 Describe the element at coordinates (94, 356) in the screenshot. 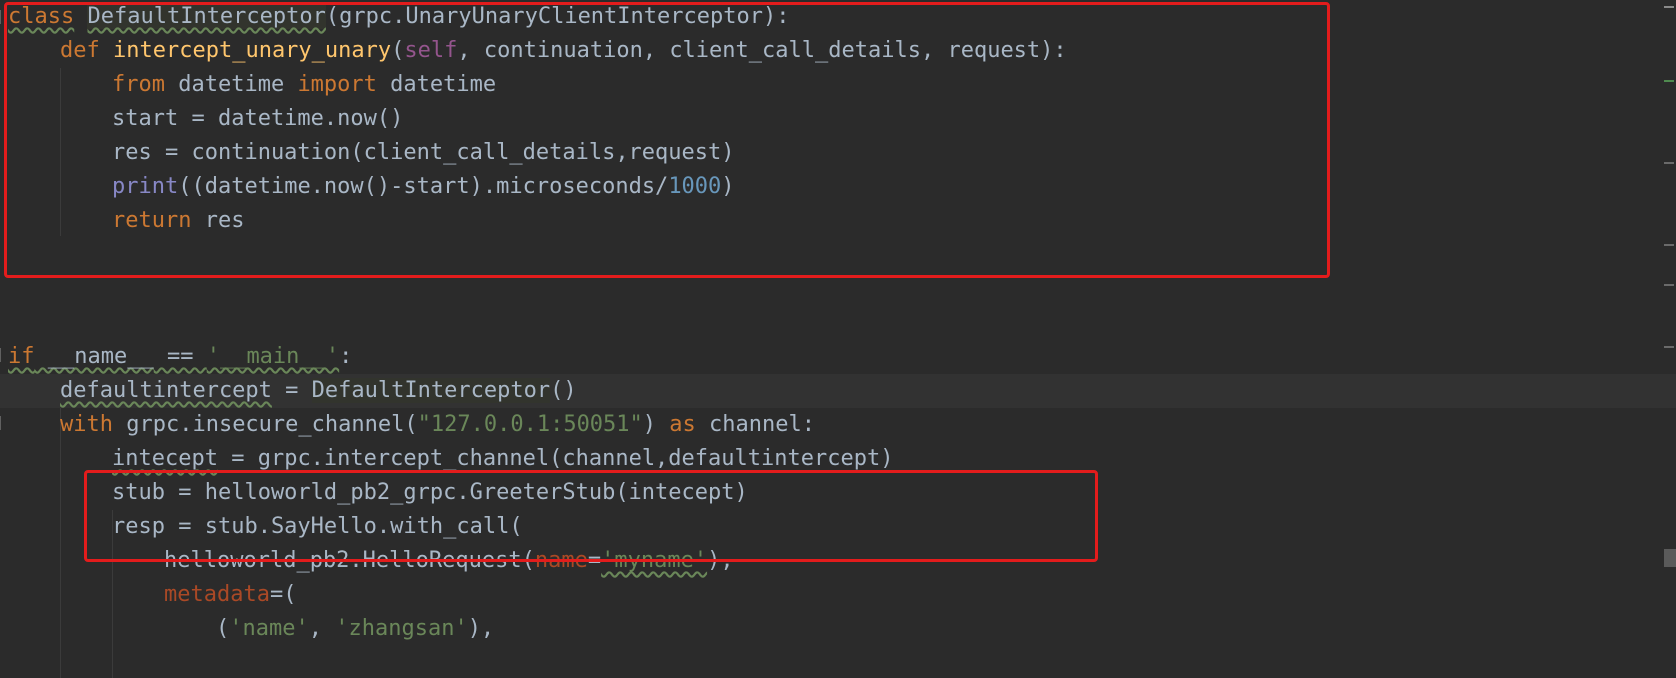

I see `code-text: __name__` at that location.